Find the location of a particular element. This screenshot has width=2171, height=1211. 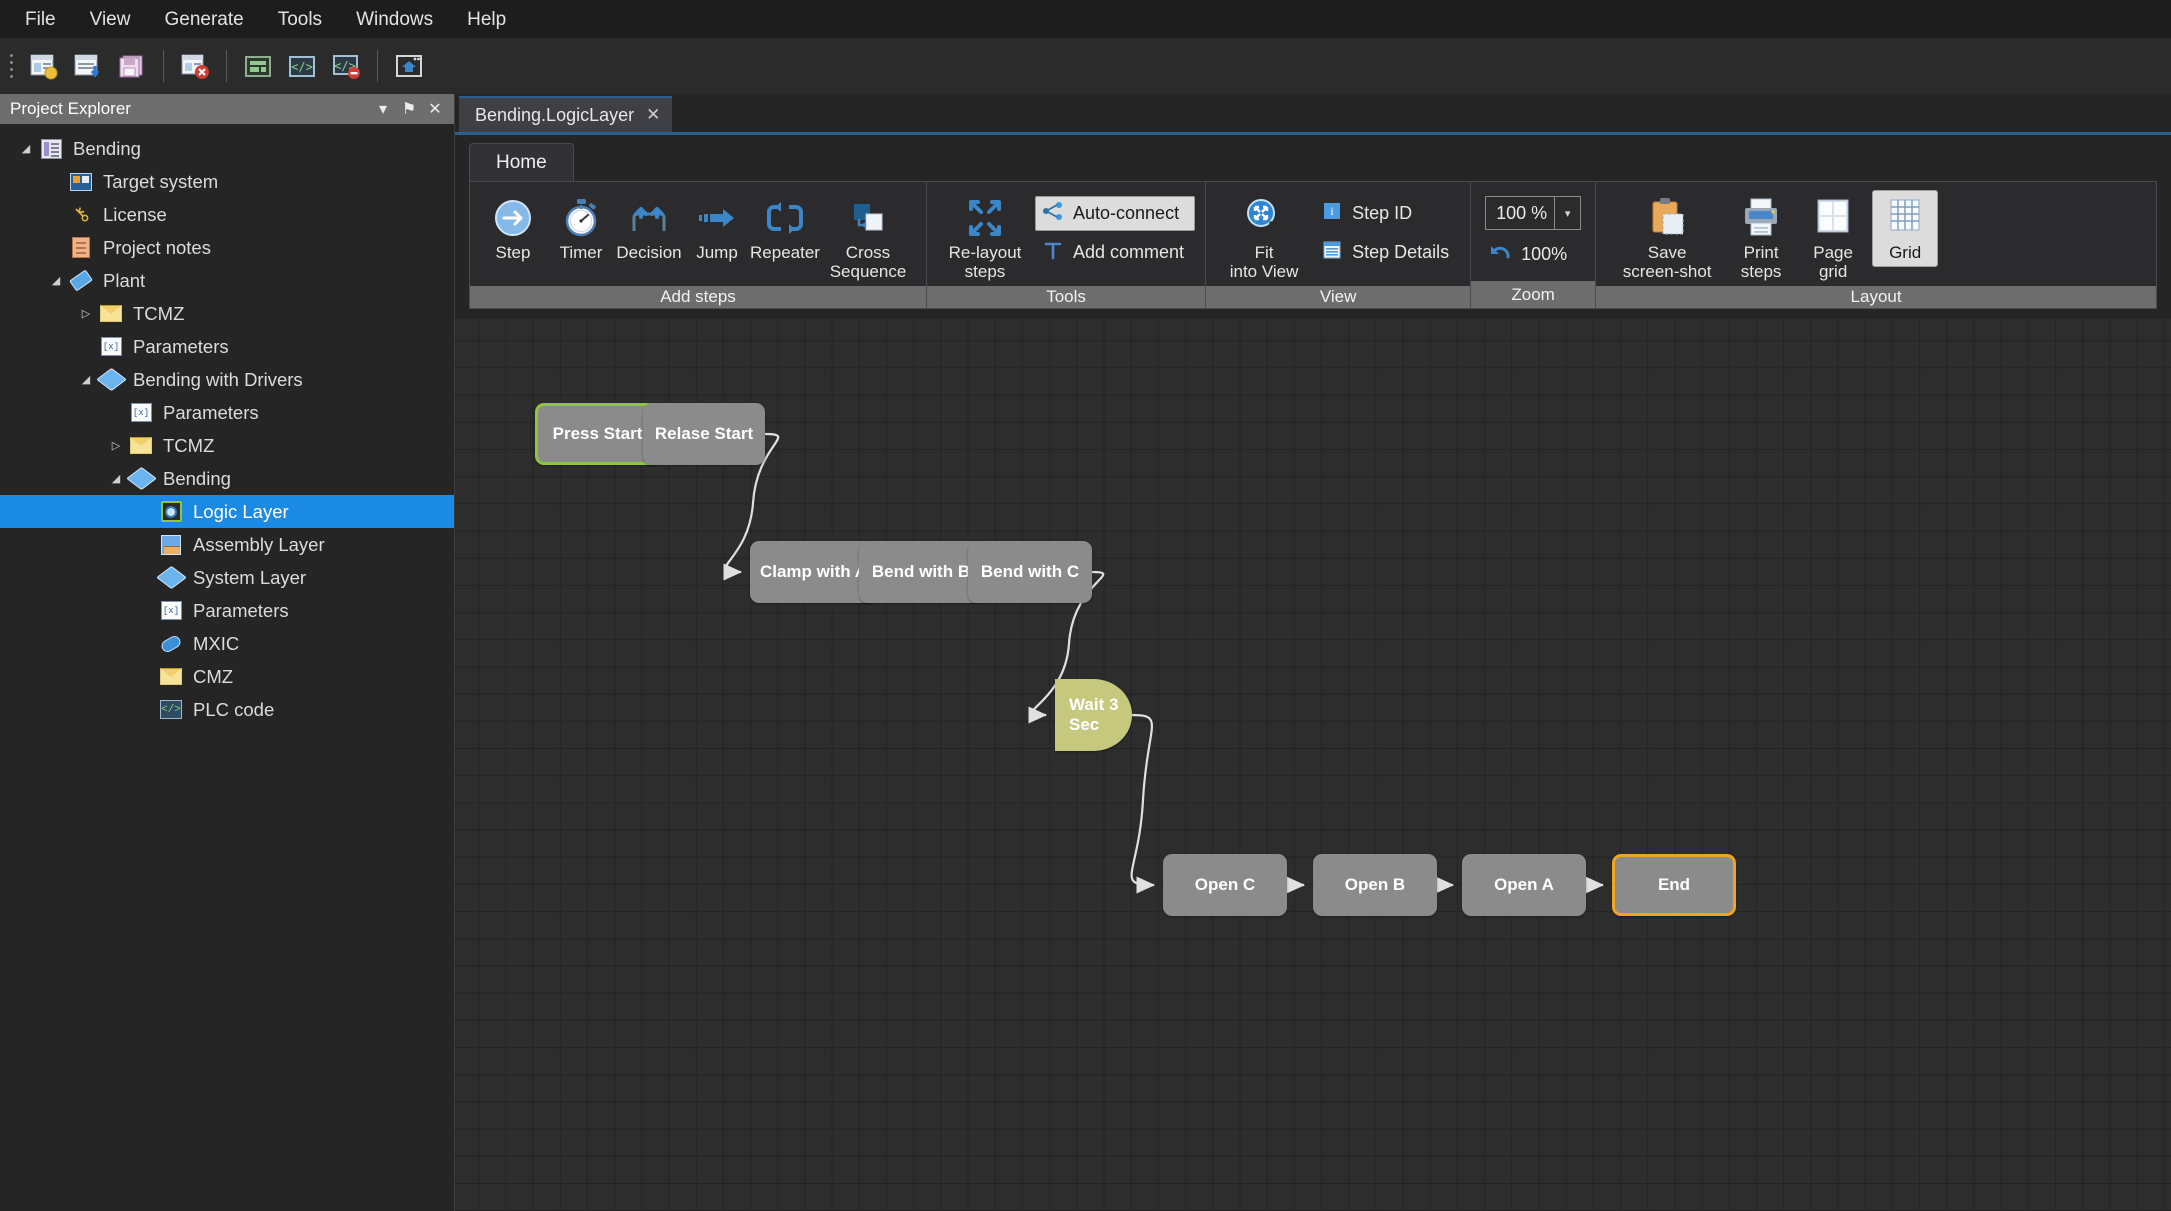

flow-node-open-a: Open A is located at coordinates (1524, 885).